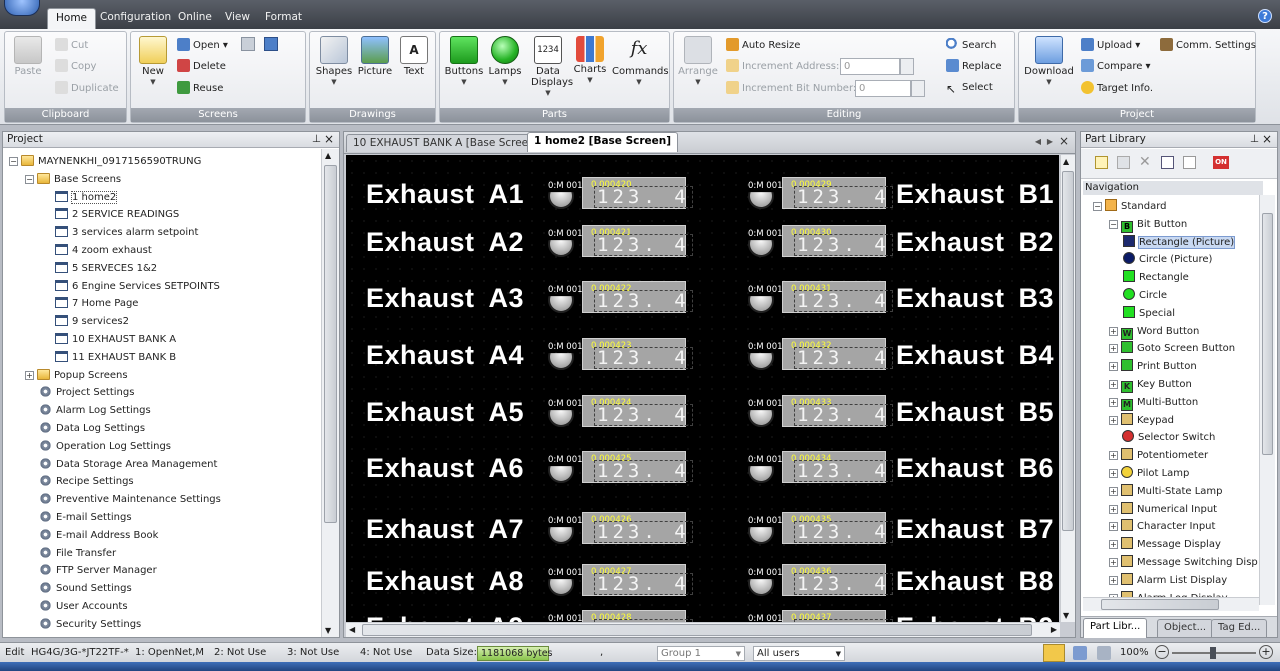 The image size is (1280, 671). What do you see at coordinates (329, 139) in the screenshot?
I see `close-icon: ×` at bounding box center [329, 139].